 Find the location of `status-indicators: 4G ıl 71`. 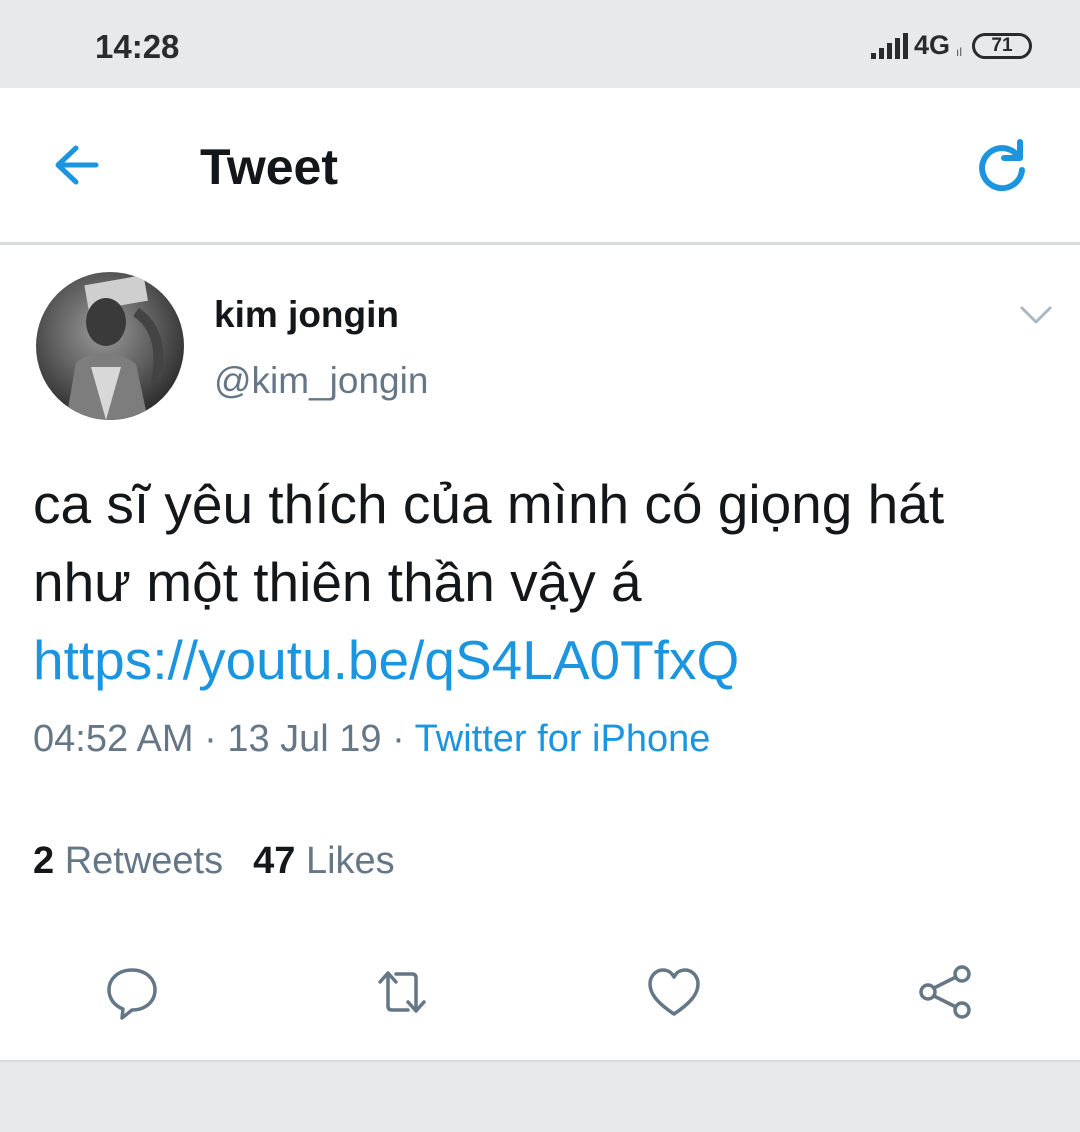

status-indicators: 4G ıl 71 is located at coordinates (951, 45).